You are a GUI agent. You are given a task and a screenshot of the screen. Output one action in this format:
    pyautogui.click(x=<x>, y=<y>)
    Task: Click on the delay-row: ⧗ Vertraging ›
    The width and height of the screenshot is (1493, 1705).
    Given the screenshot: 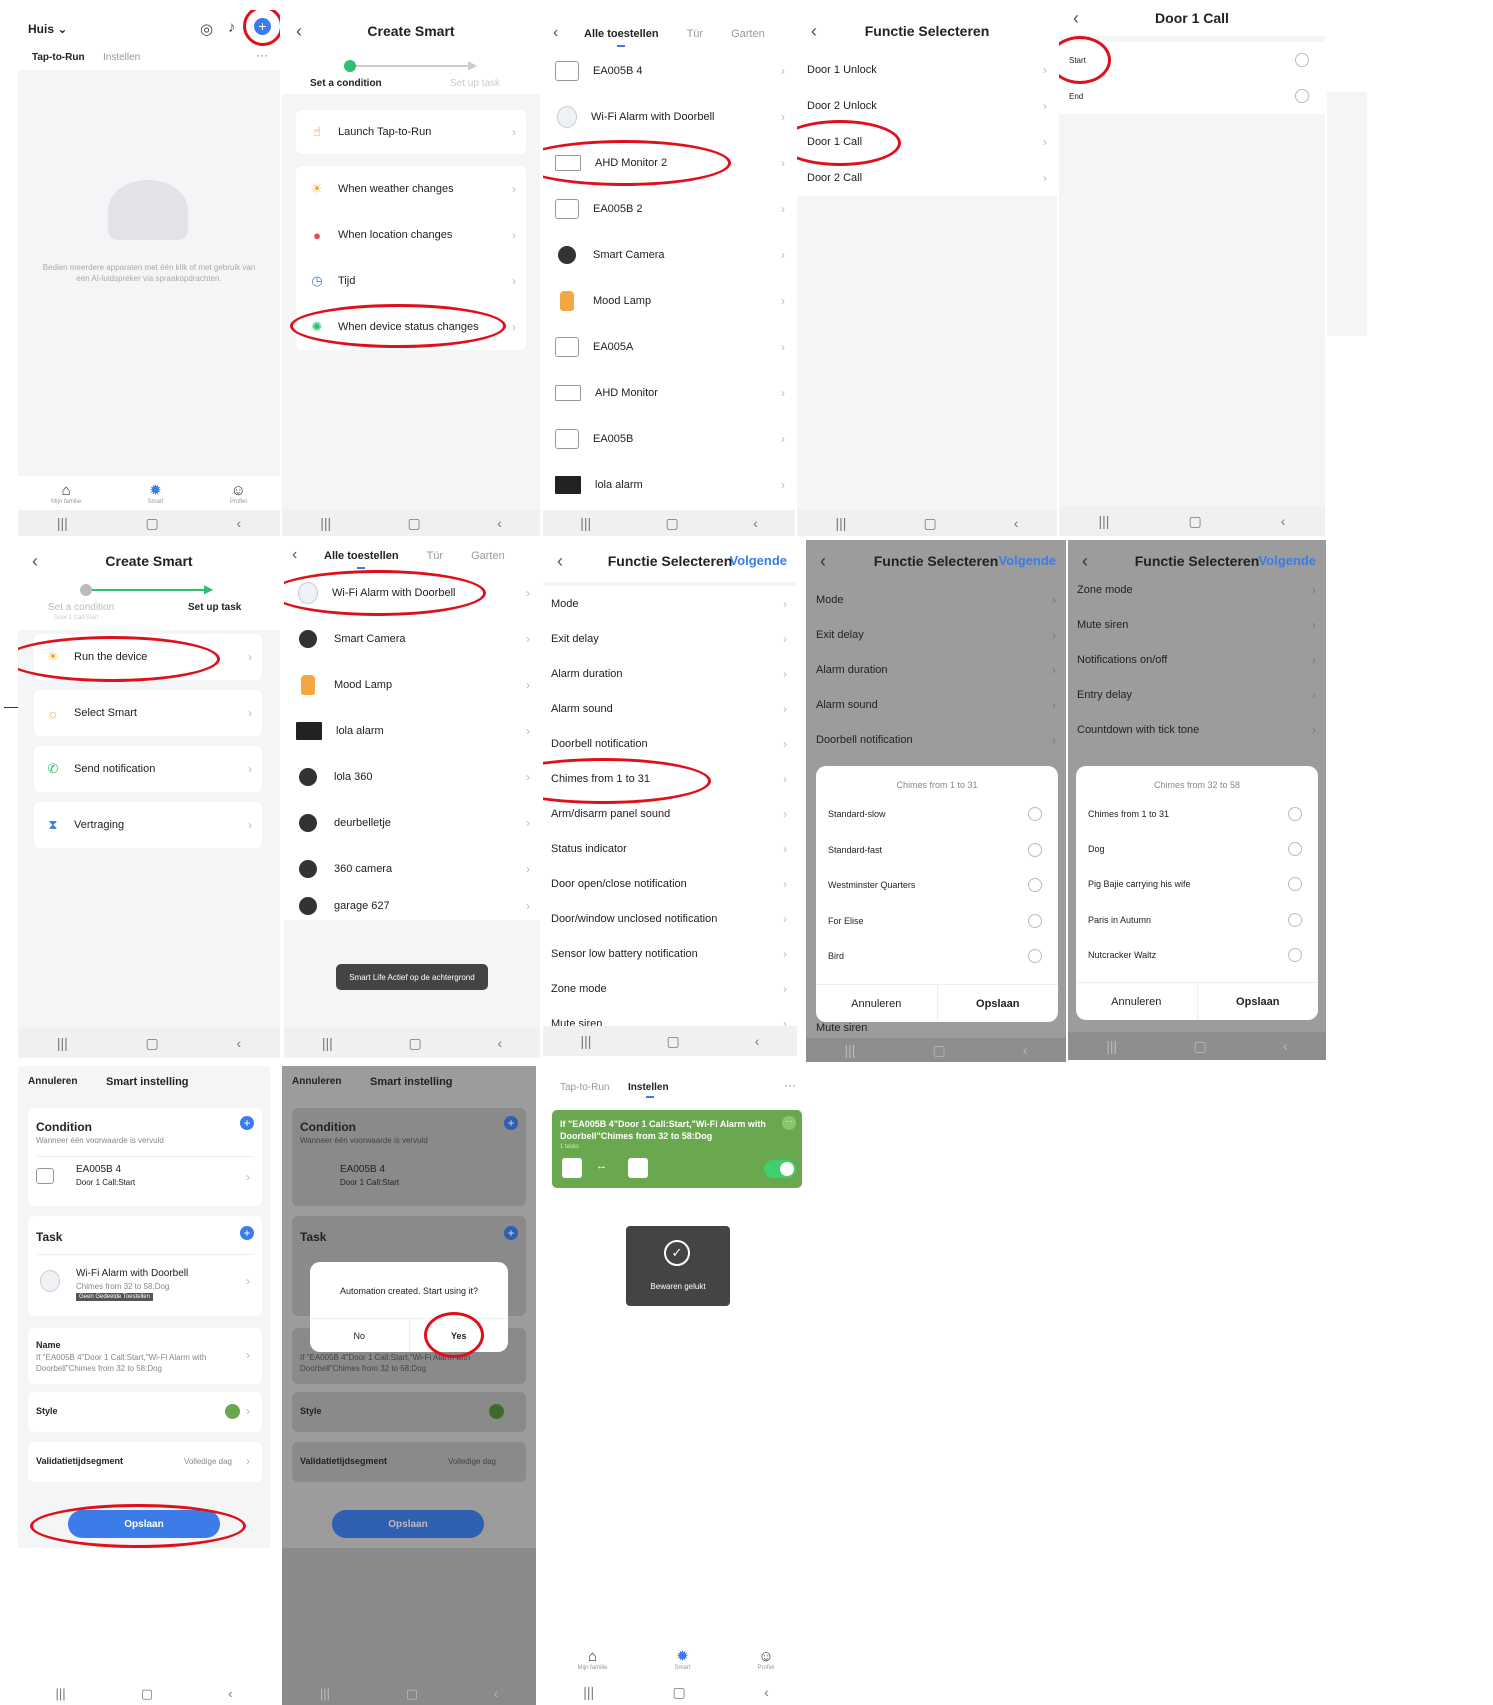 What is the action you would take?
    pyautogui.click(x=148, y=825)
    